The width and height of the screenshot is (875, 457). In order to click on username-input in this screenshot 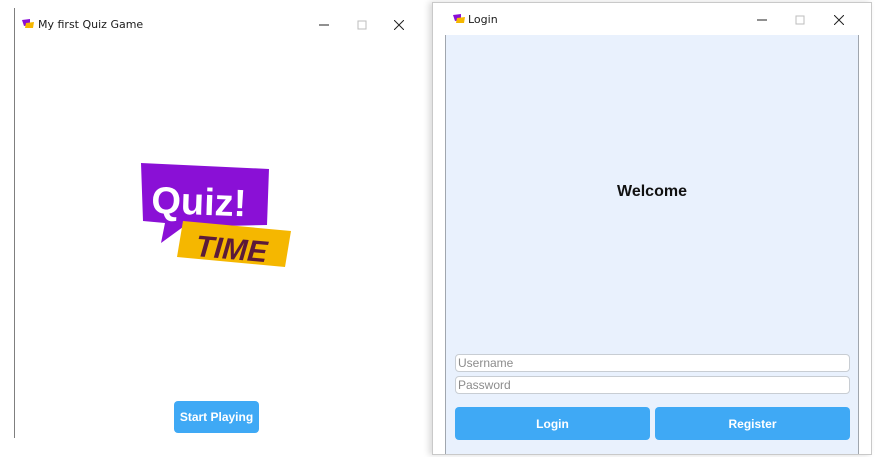, I will do `click(652, 363)`.